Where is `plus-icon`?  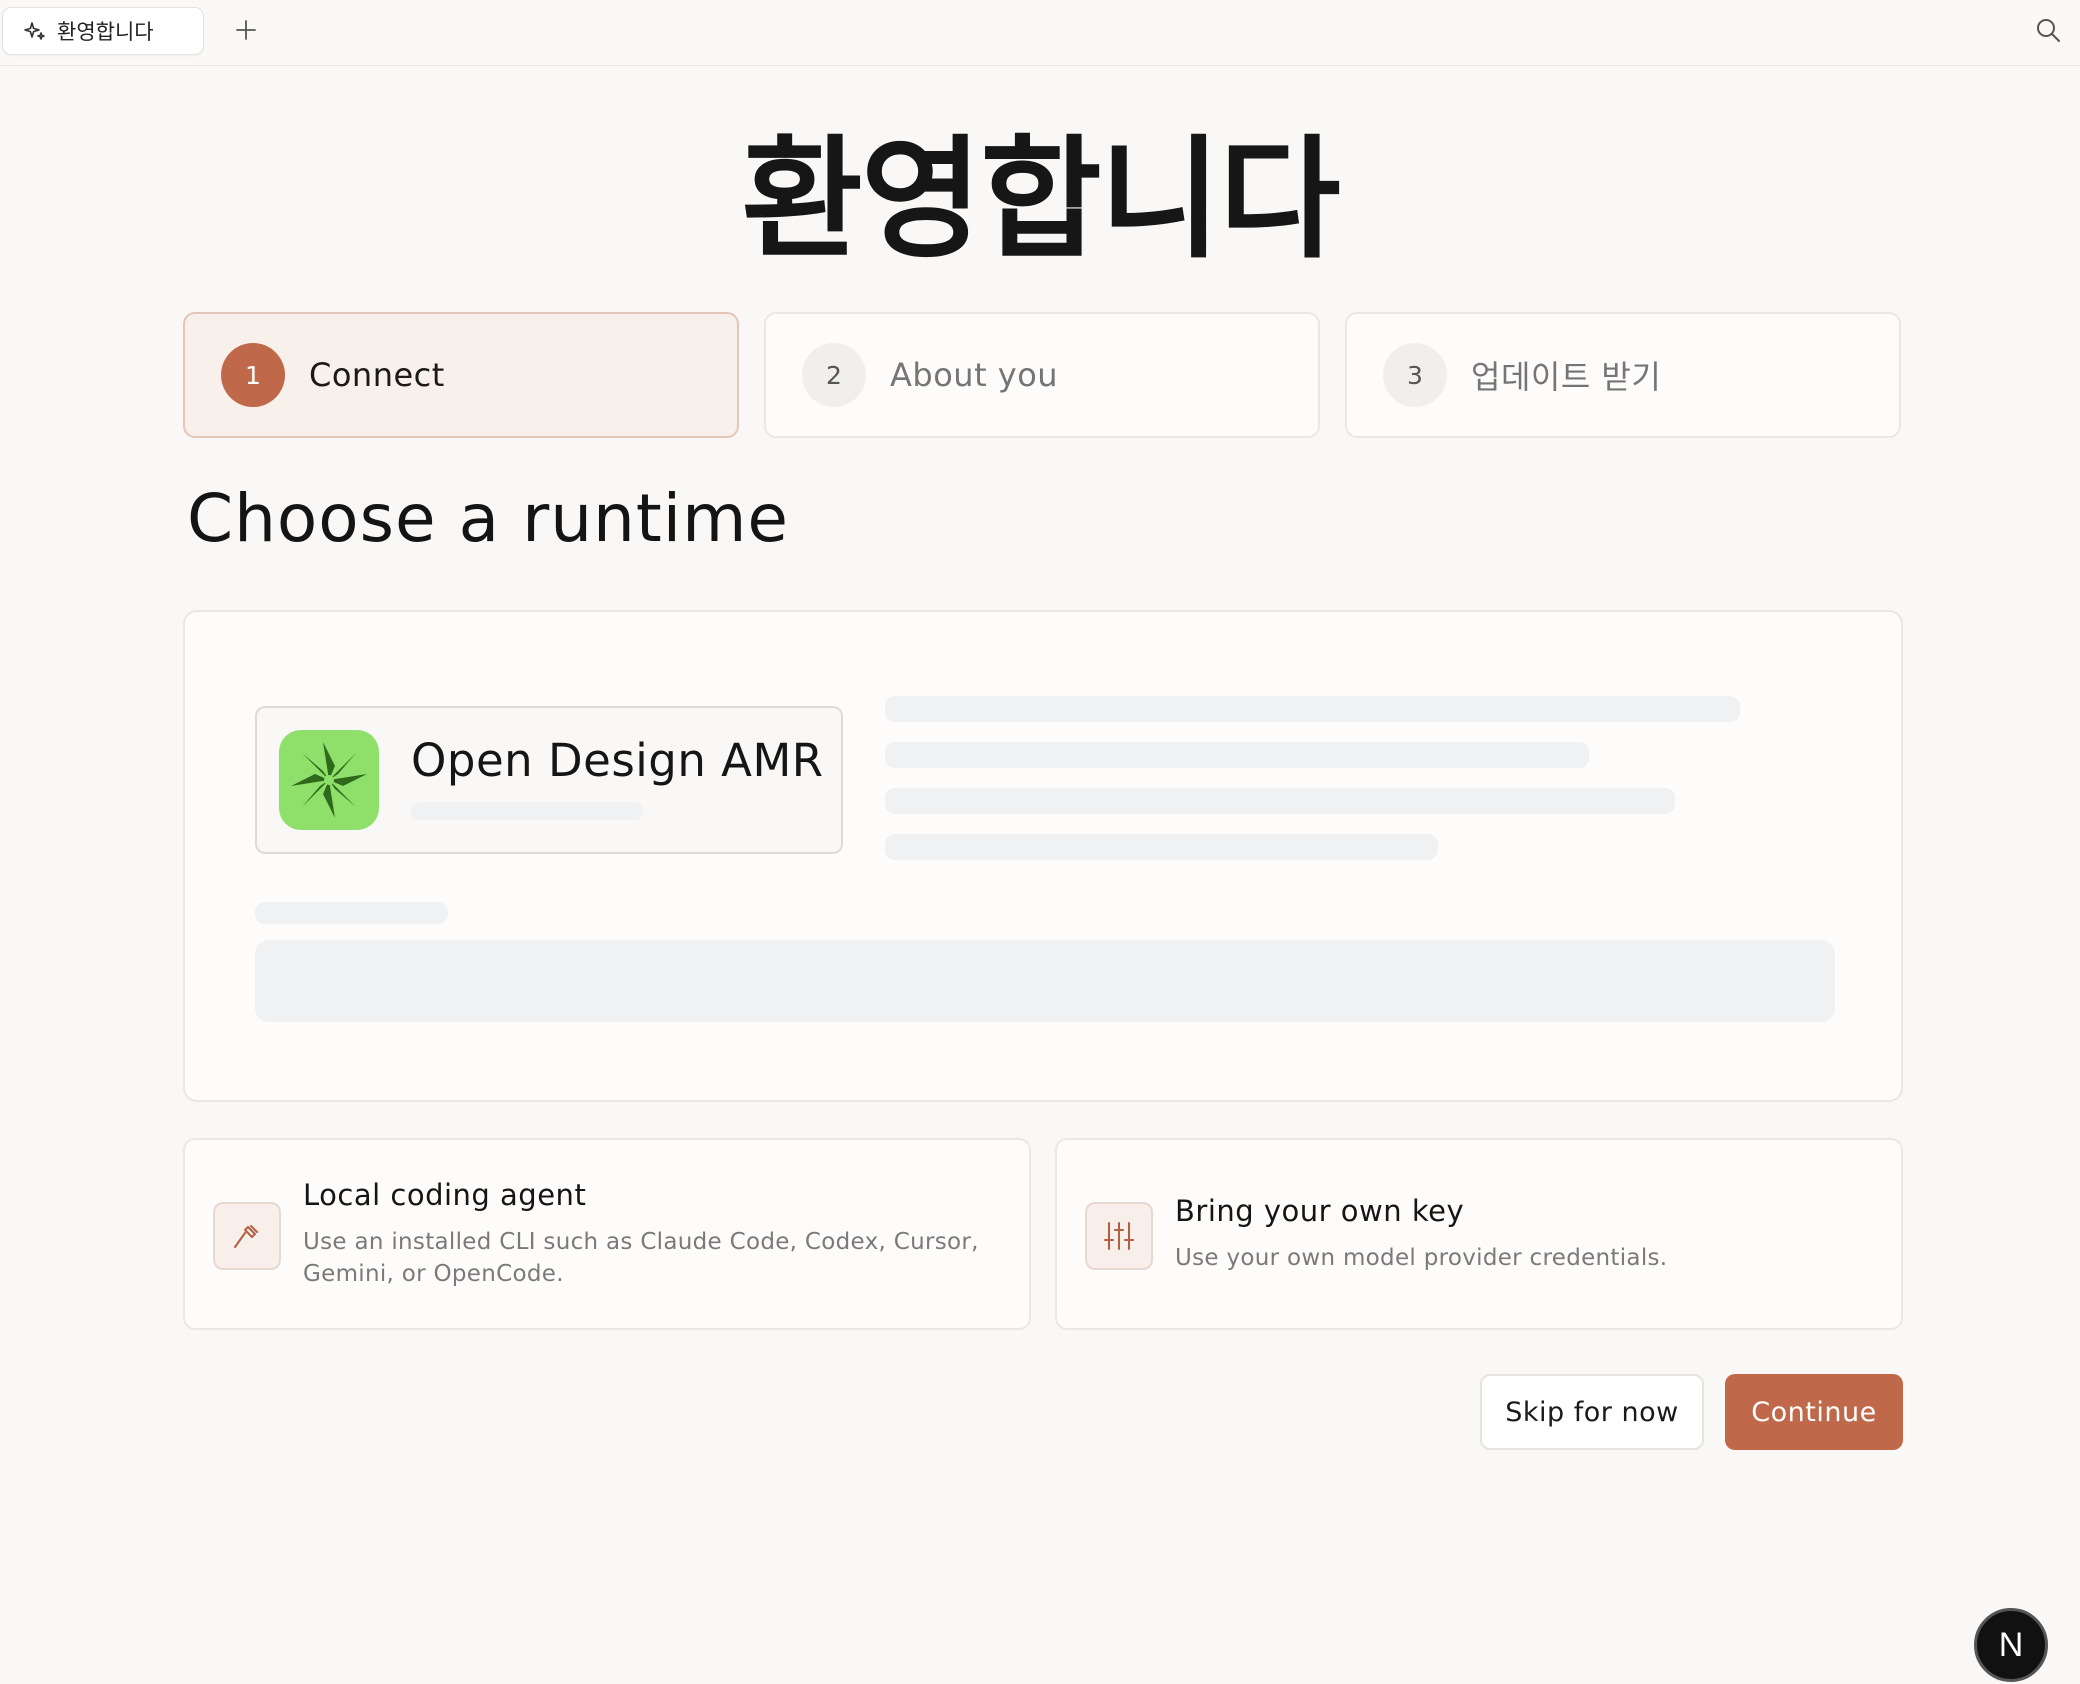
plus-icon is located at coordinates (246, 32).